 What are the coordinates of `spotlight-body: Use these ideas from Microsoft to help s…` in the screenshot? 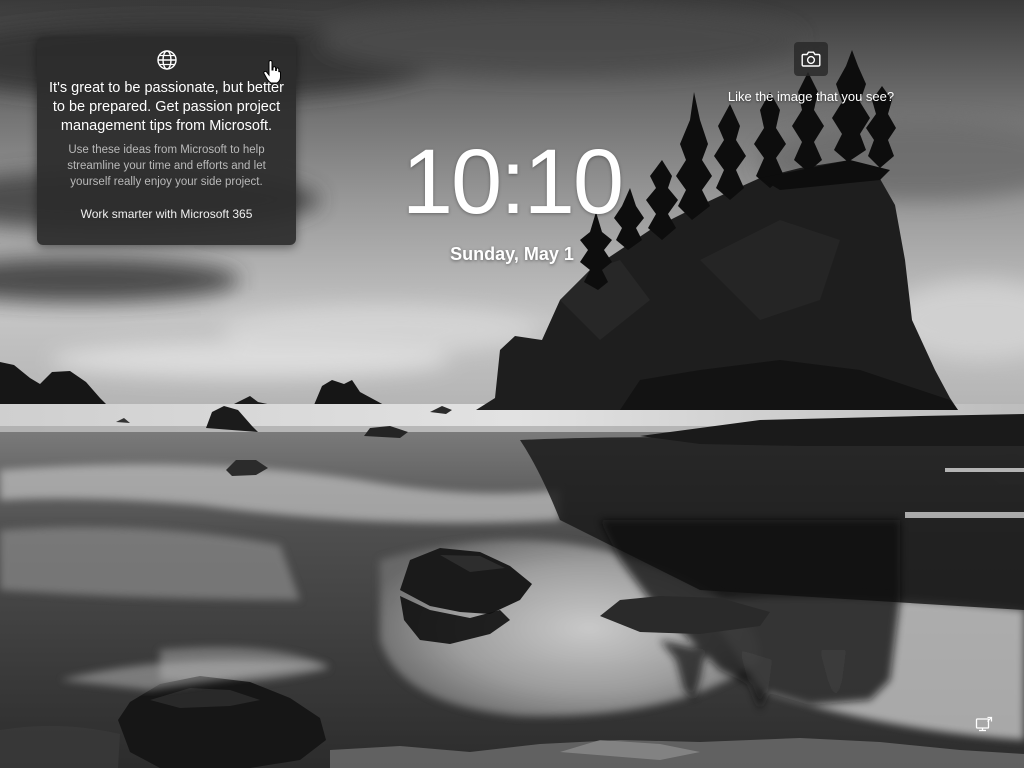 It's located at (166, 166).